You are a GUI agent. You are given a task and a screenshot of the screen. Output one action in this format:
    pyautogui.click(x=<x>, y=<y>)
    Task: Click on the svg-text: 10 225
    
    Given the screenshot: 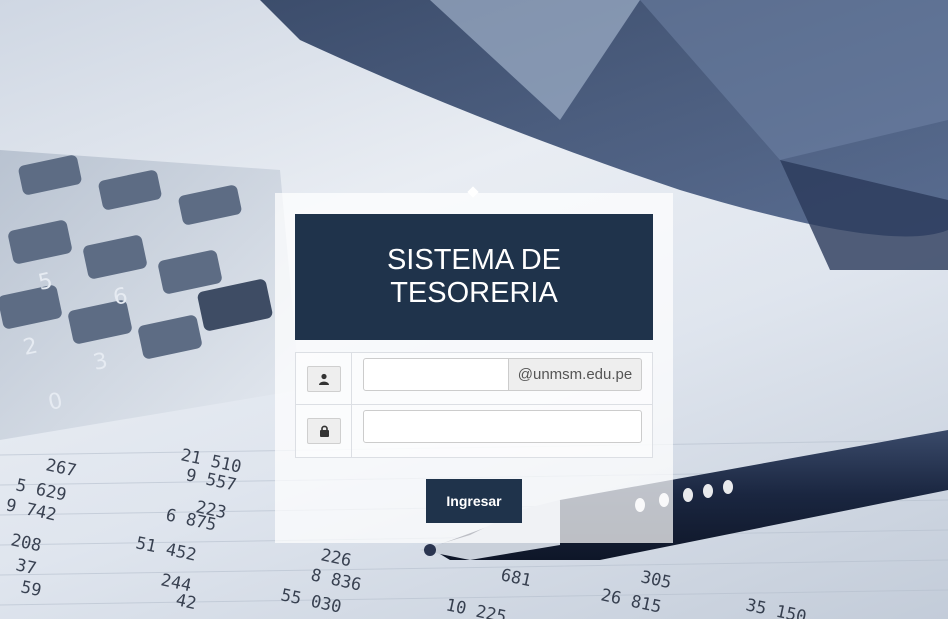 What is the action you would take?
    pyautogui.click(x=476, y=607)
    